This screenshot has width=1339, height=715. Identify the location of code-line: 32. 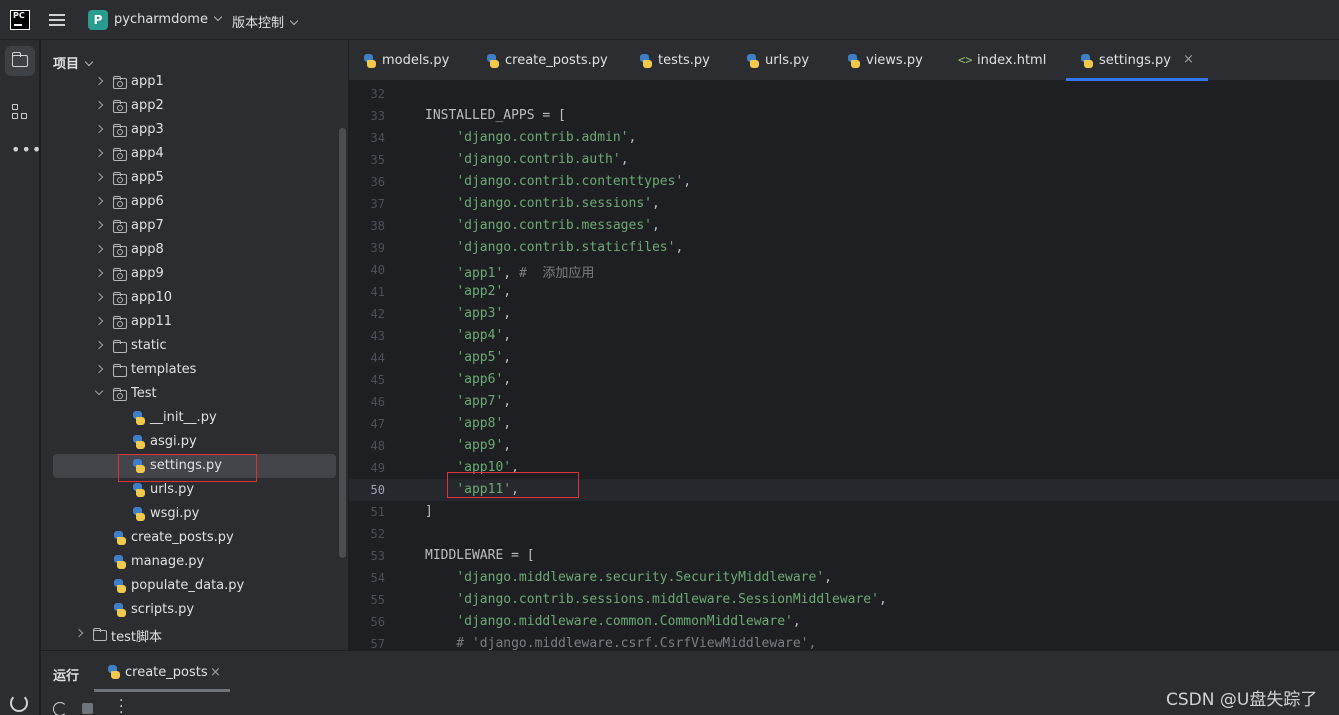
(844, 94).